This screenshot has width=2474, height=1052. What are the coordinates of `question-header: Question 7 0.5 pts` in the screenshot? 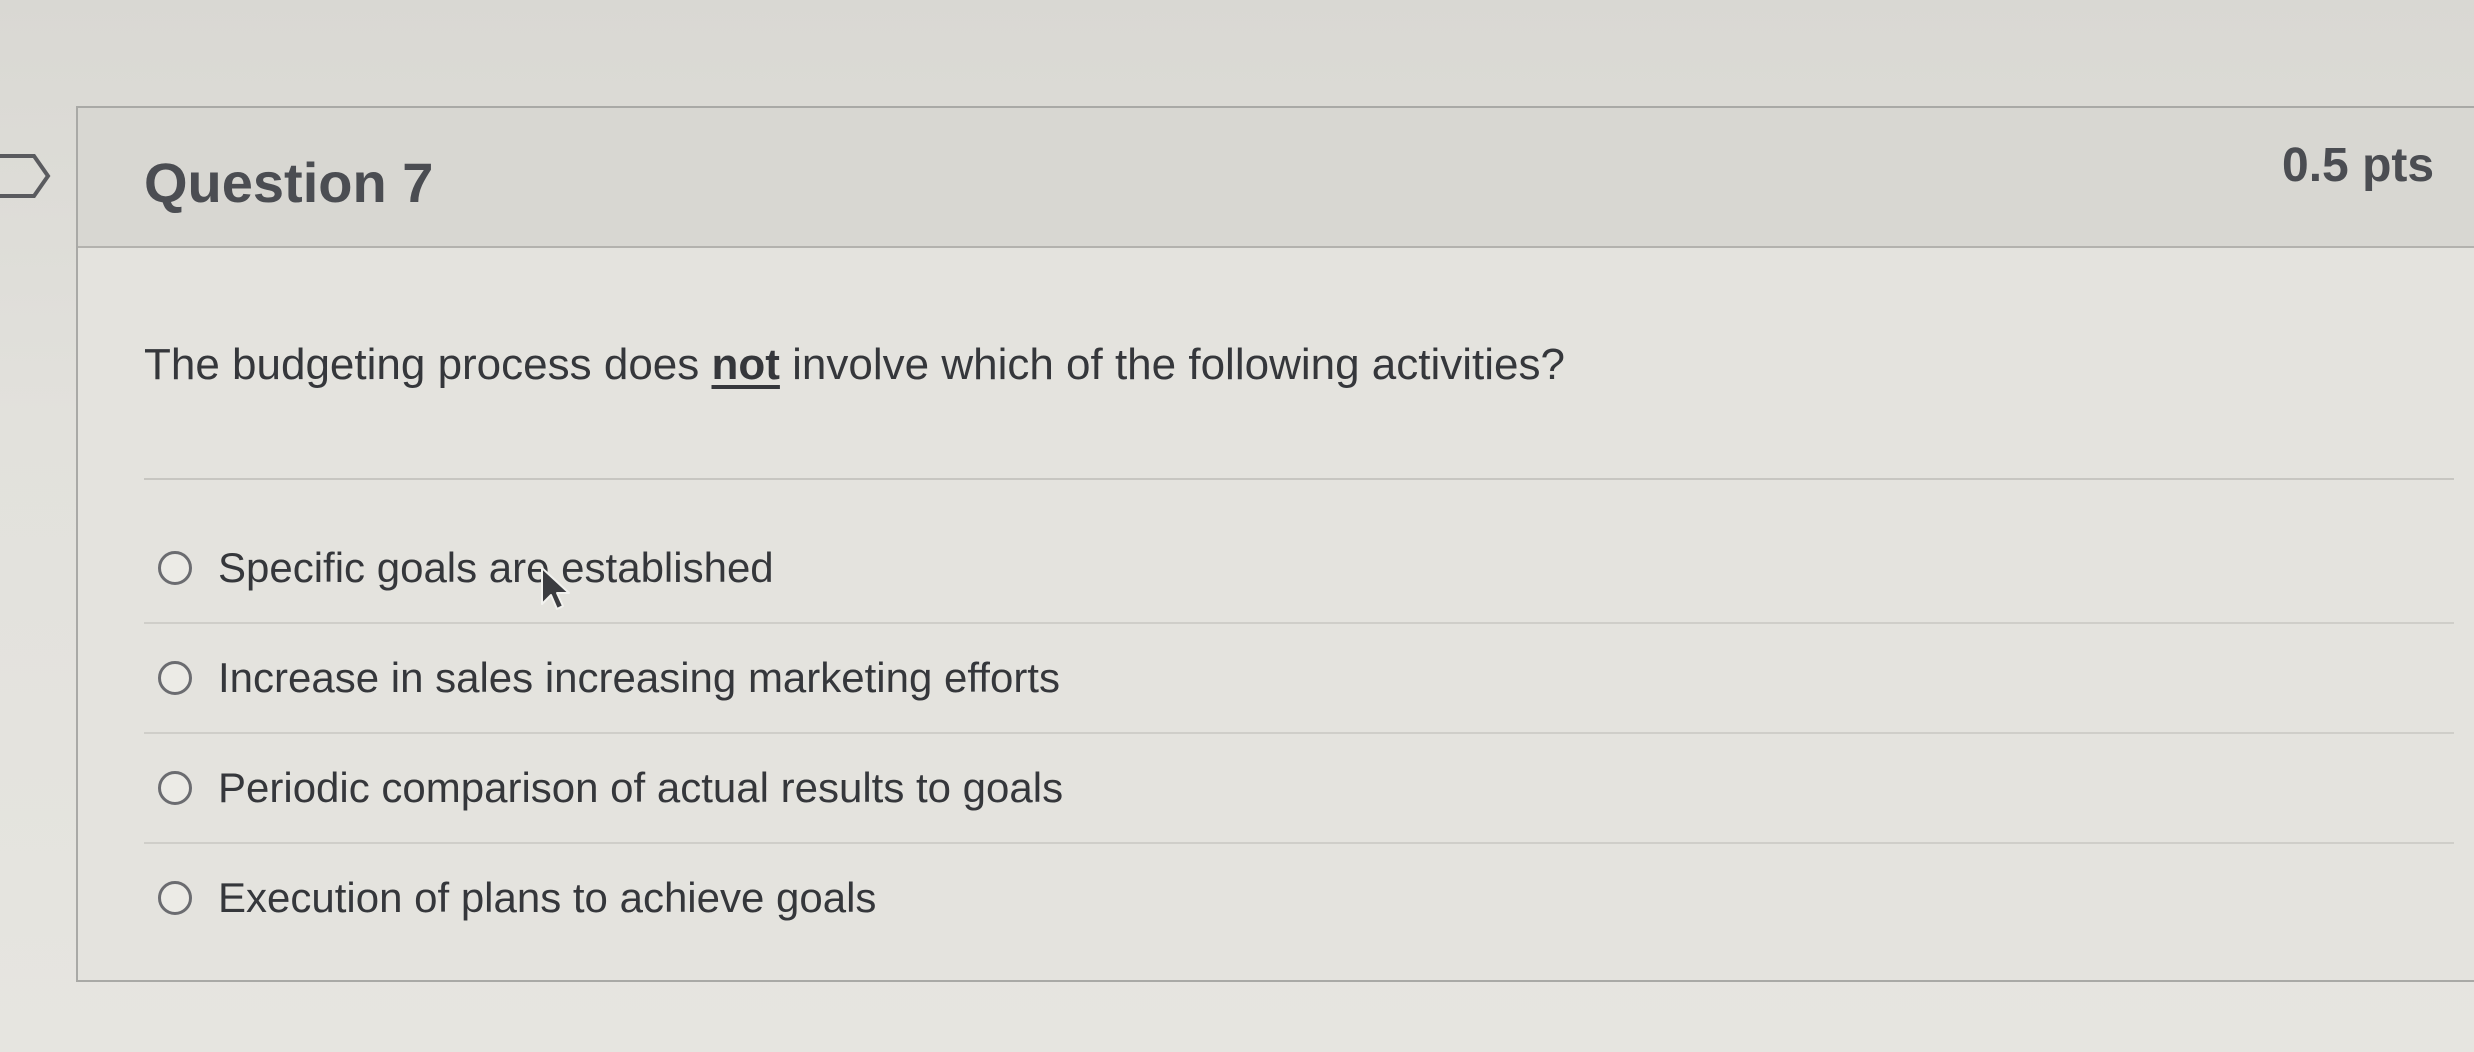 It's located at (1276, 178).